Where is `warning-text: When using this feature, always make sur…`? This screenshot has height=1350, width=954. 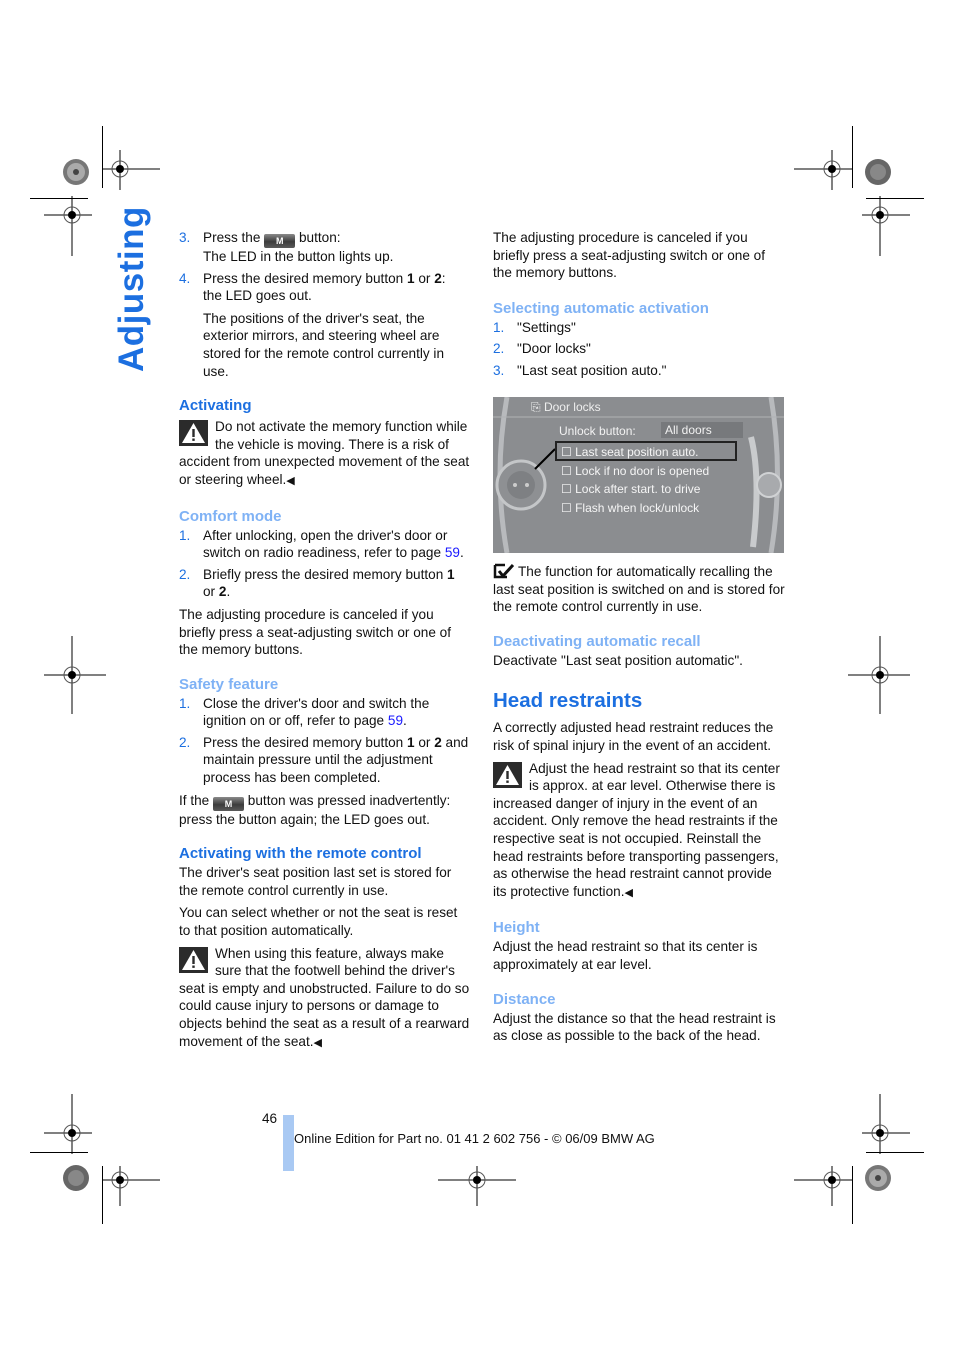
warning-text: When using this feature, always make sur… is located at coordinates (324, 997).